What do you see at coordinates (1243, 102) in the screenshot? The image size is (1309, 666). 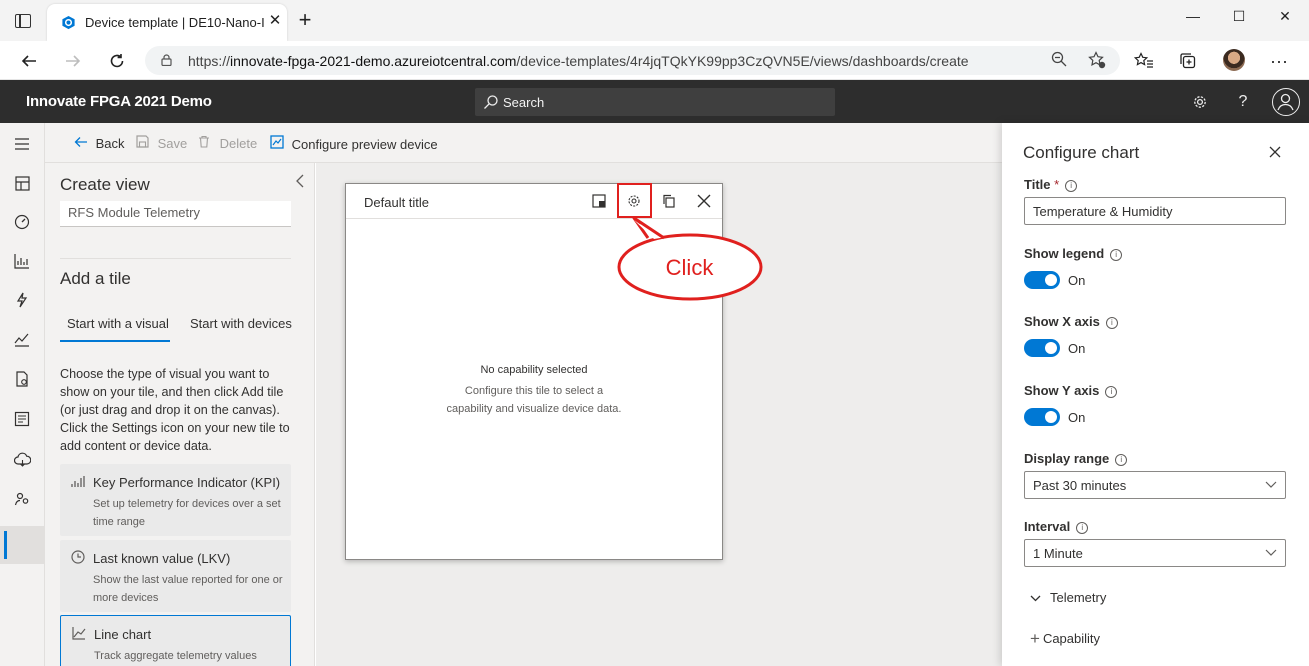 I see `help-icon: ?` at bounding box center [1243, 102].